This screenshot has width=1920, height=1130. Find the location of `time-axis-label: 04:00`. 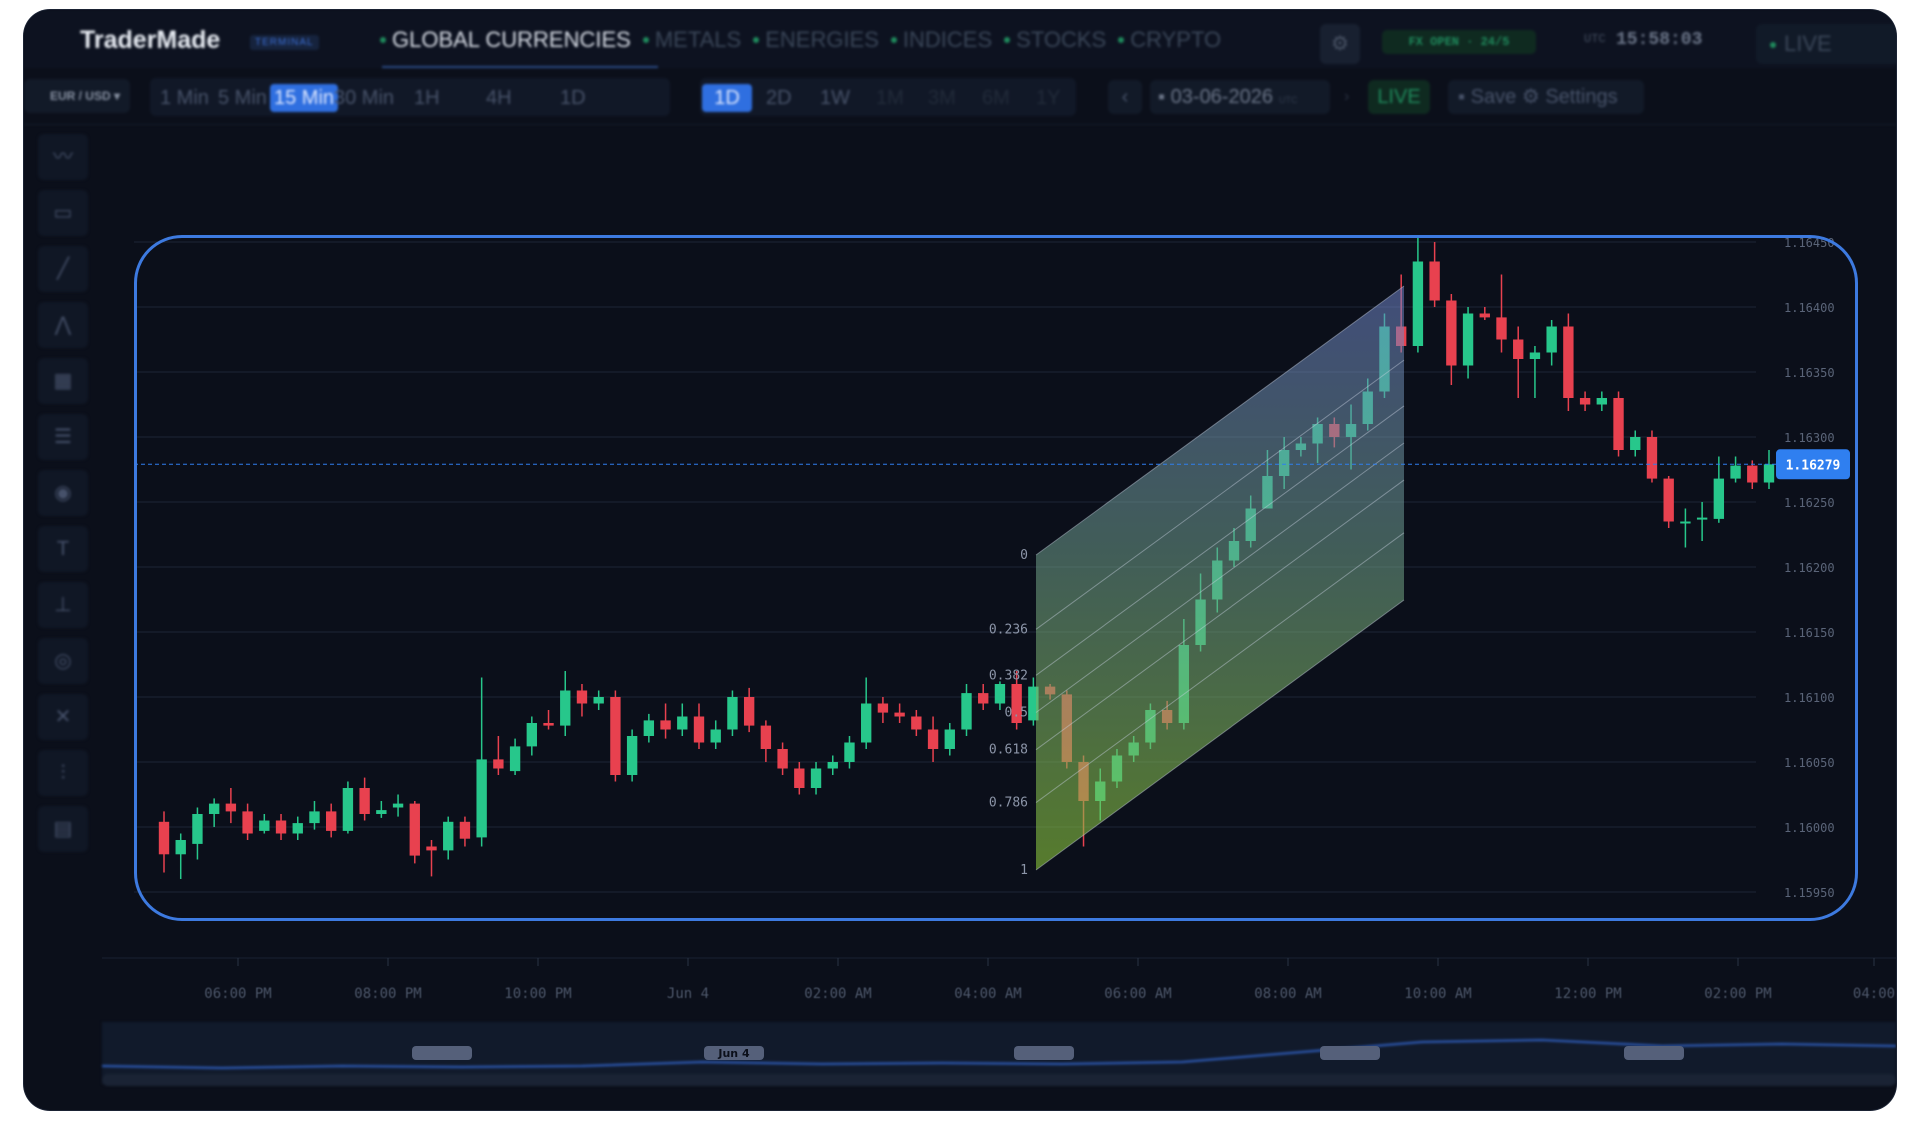

time-axis-label: 04:00 is located at coordinates (1874, 994).